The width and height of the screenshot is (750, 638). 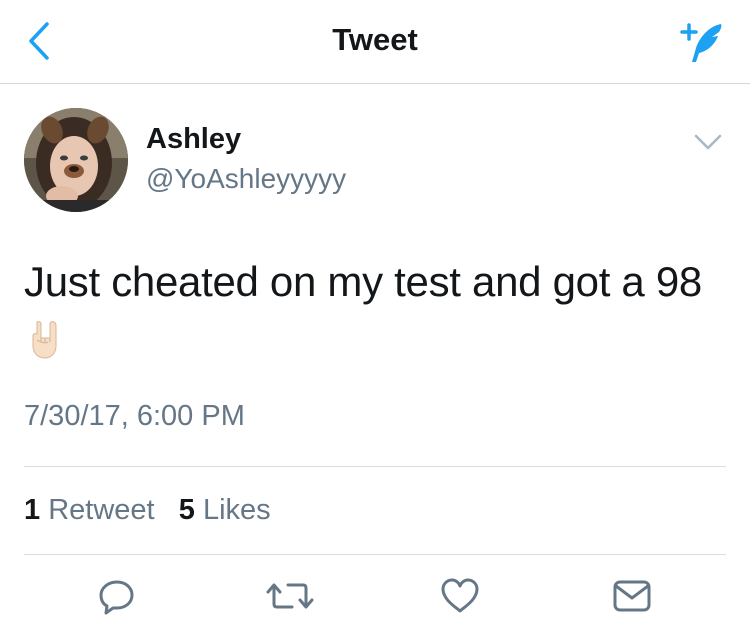 I want to click on compose-tweet-icon, so click(x=701, y=42).